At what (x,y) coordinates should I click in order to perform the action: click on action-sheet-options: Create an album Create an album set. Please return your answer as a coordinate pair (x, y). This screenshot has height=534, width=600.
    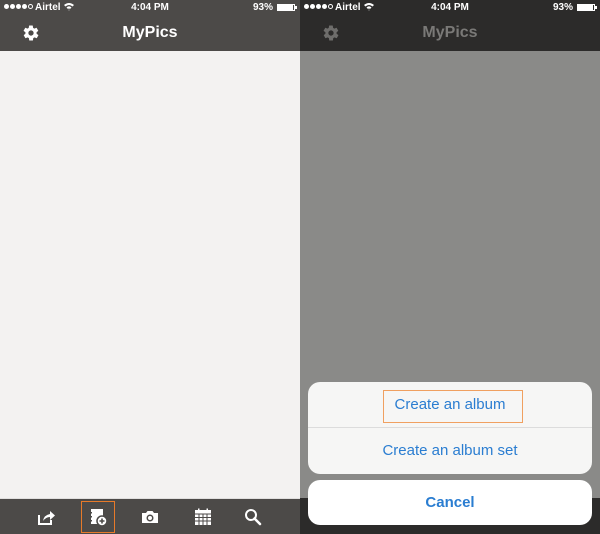
    Looking at the image, I should click on (450, 428).